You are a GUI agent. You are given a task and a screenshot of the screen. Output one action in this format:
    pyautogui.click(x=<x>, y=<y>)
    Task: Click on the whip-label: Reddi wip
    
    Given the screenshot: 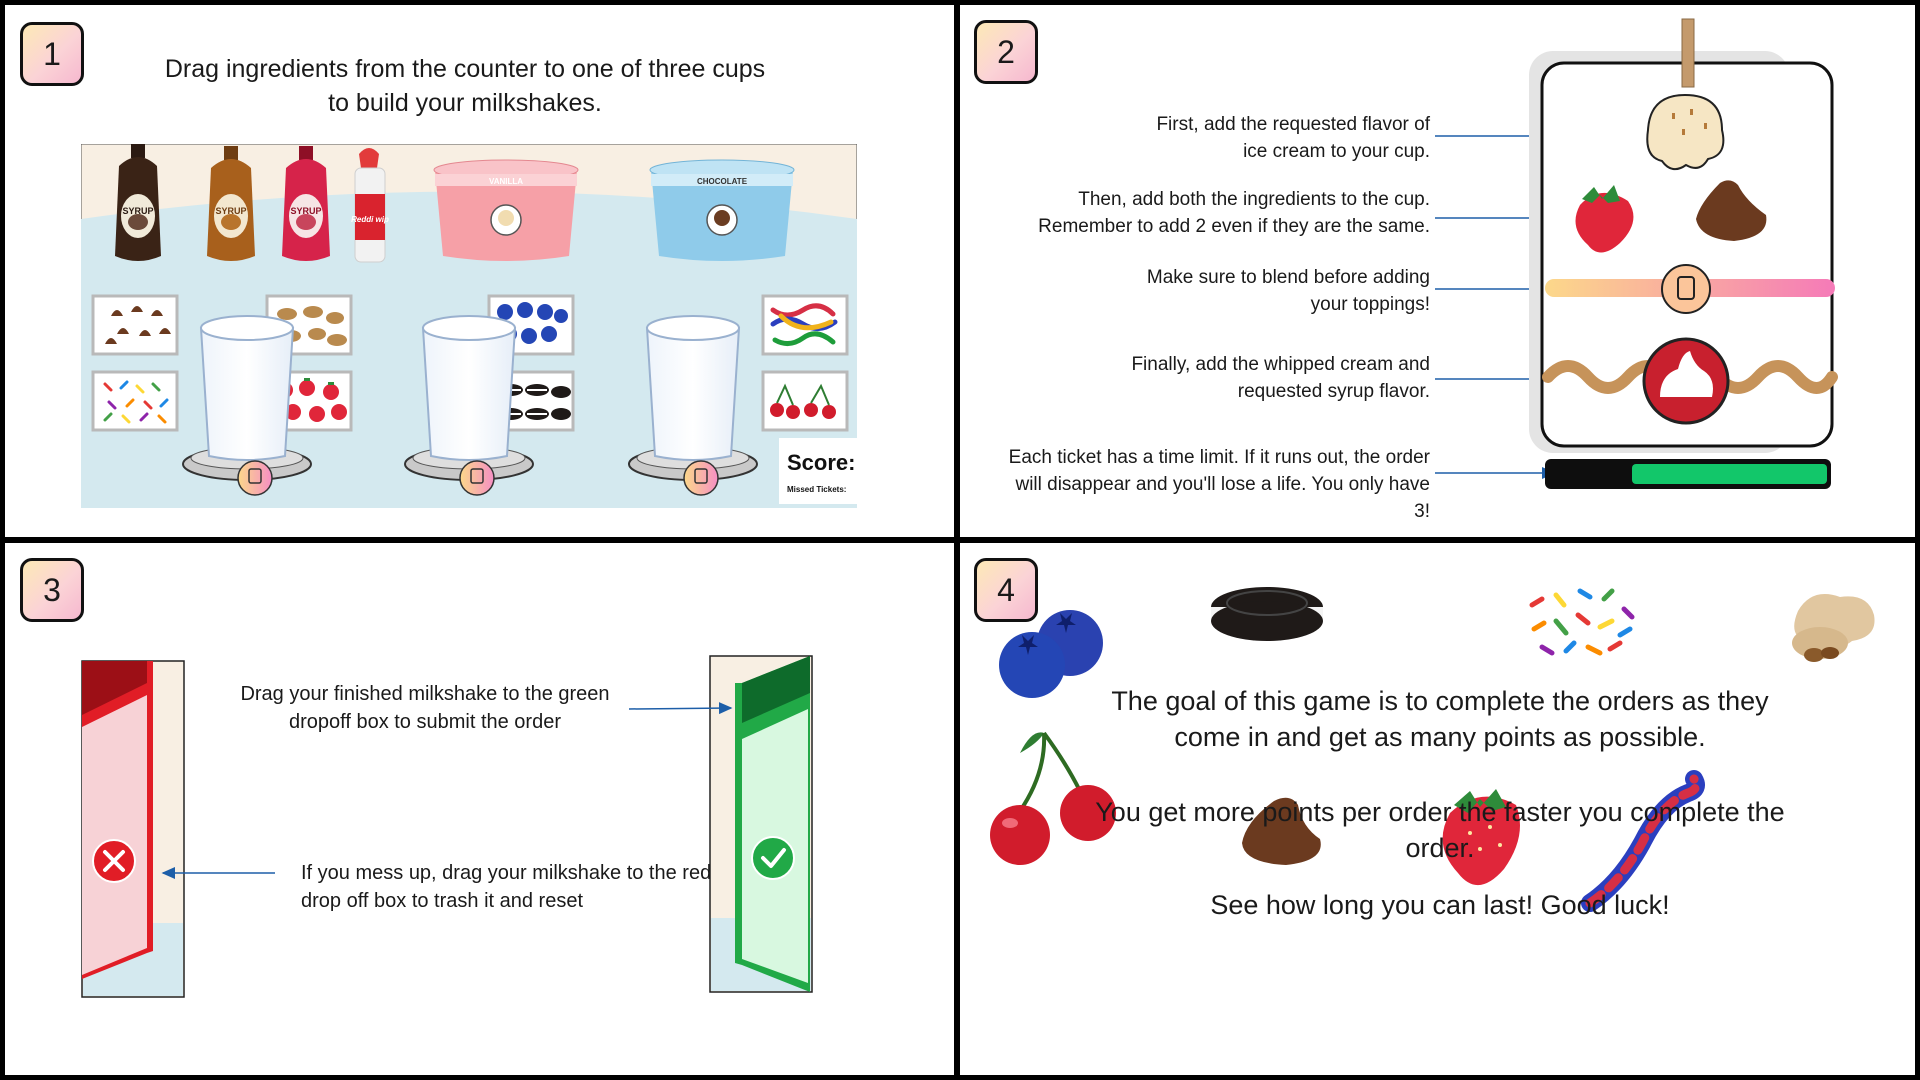 What is the action you would take?
    pyautogui.click(x=370, y=219)
    